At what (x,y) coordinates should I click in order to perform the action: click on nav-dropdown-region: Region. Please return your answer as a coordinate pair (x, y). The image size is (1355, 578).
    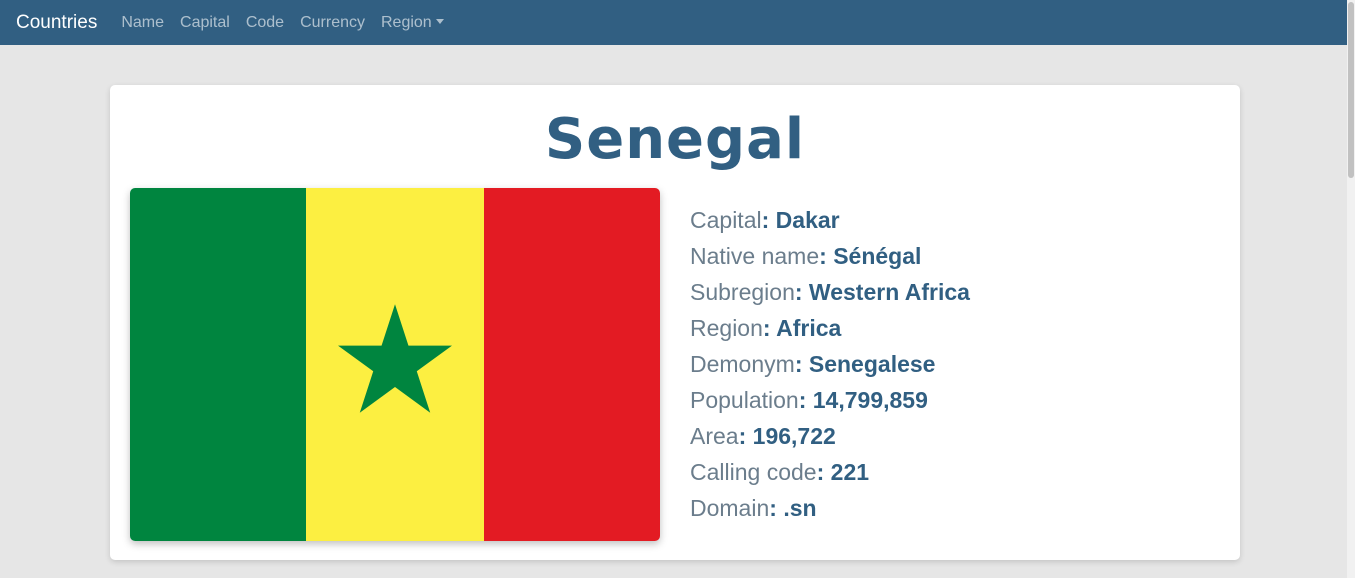
    Looking at the image, I should click on (412, 23).